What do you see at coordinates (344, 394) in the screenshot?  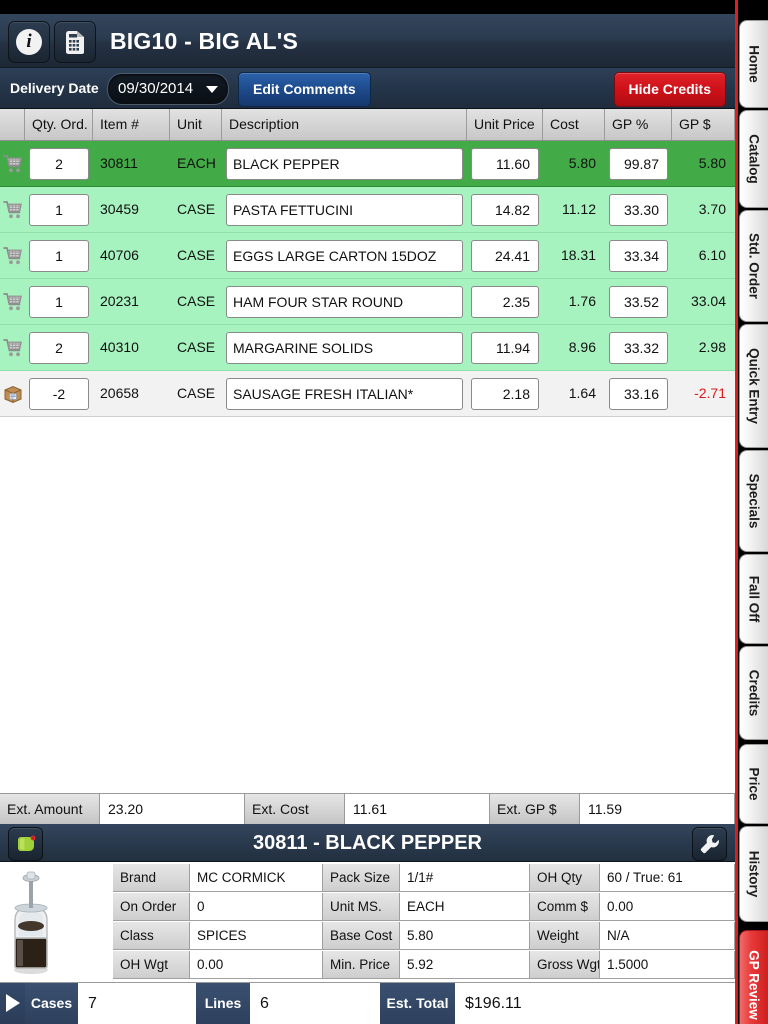 I see `description-input: SAUSAGE FRESH ITALIAN*` at bounding box center [344, 394].